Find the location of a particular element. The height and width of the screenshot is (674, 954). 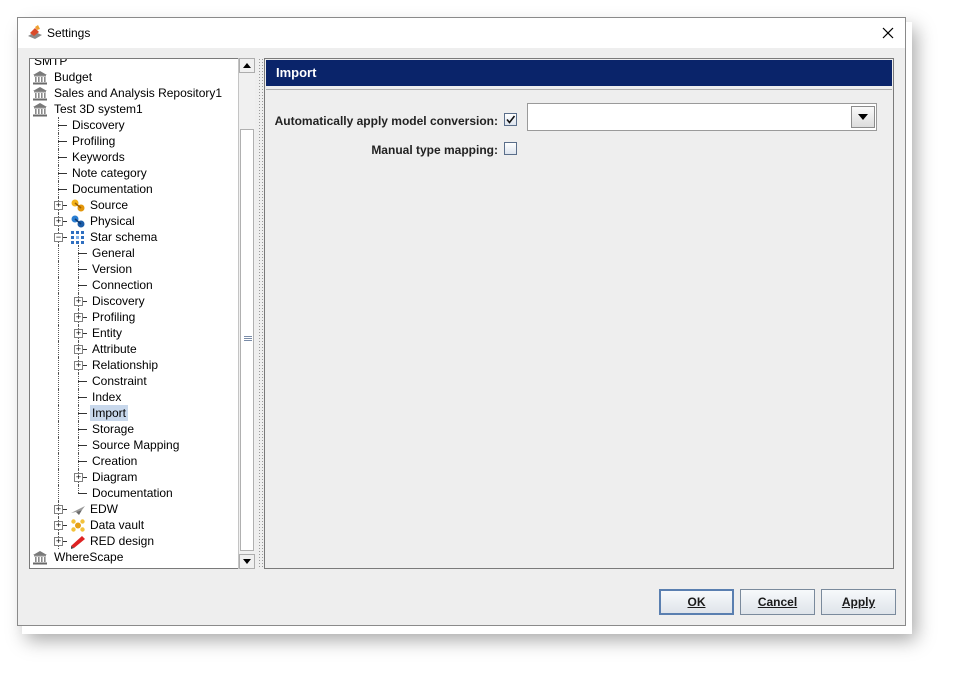

tree-item: Connection is located at coordinates (140, 285).